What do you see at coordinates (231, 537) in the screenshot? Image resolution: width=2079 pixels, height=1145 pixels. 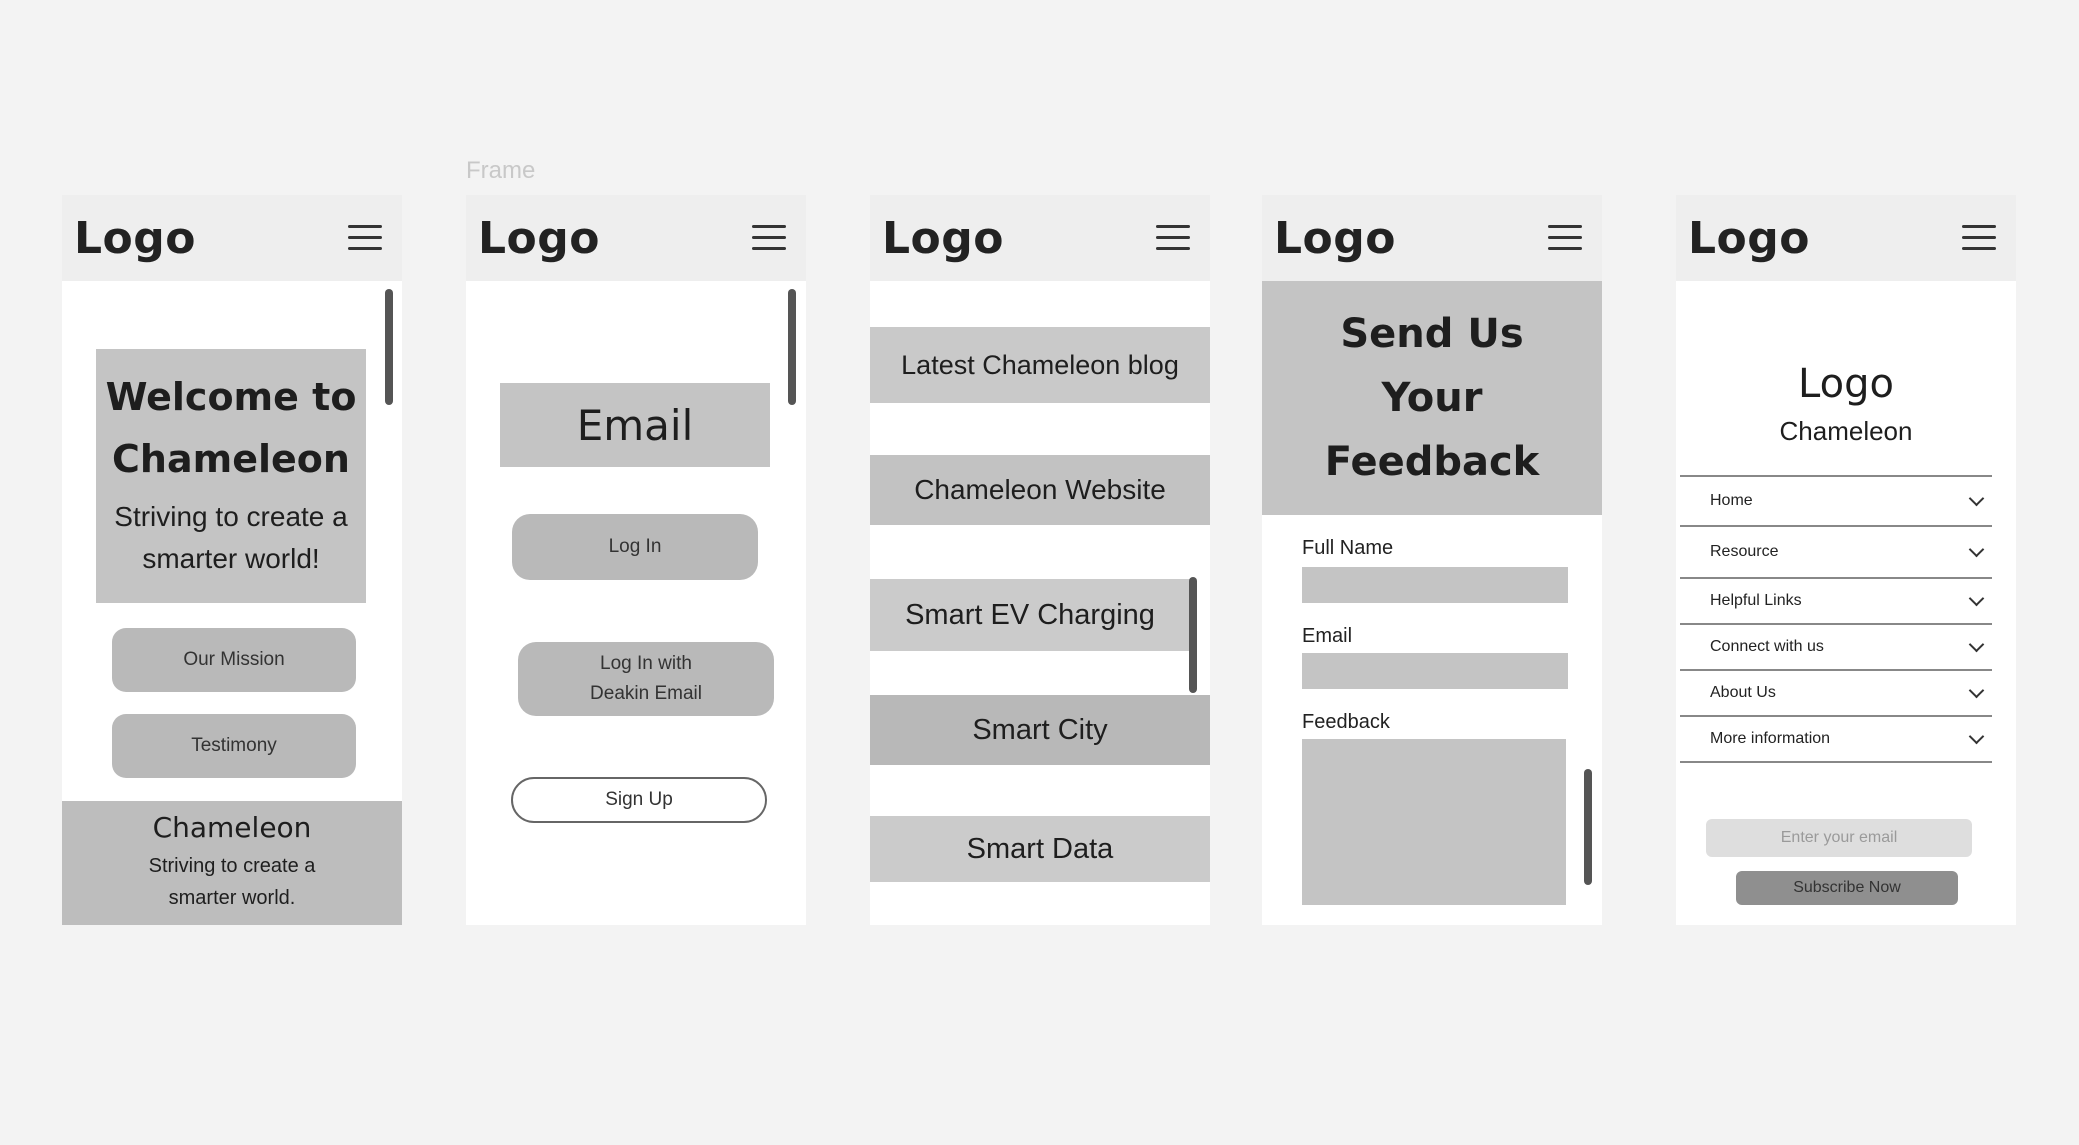 I see `hero-subtitle: Striving to create a smarter world!` at bounding box center [231, 537].